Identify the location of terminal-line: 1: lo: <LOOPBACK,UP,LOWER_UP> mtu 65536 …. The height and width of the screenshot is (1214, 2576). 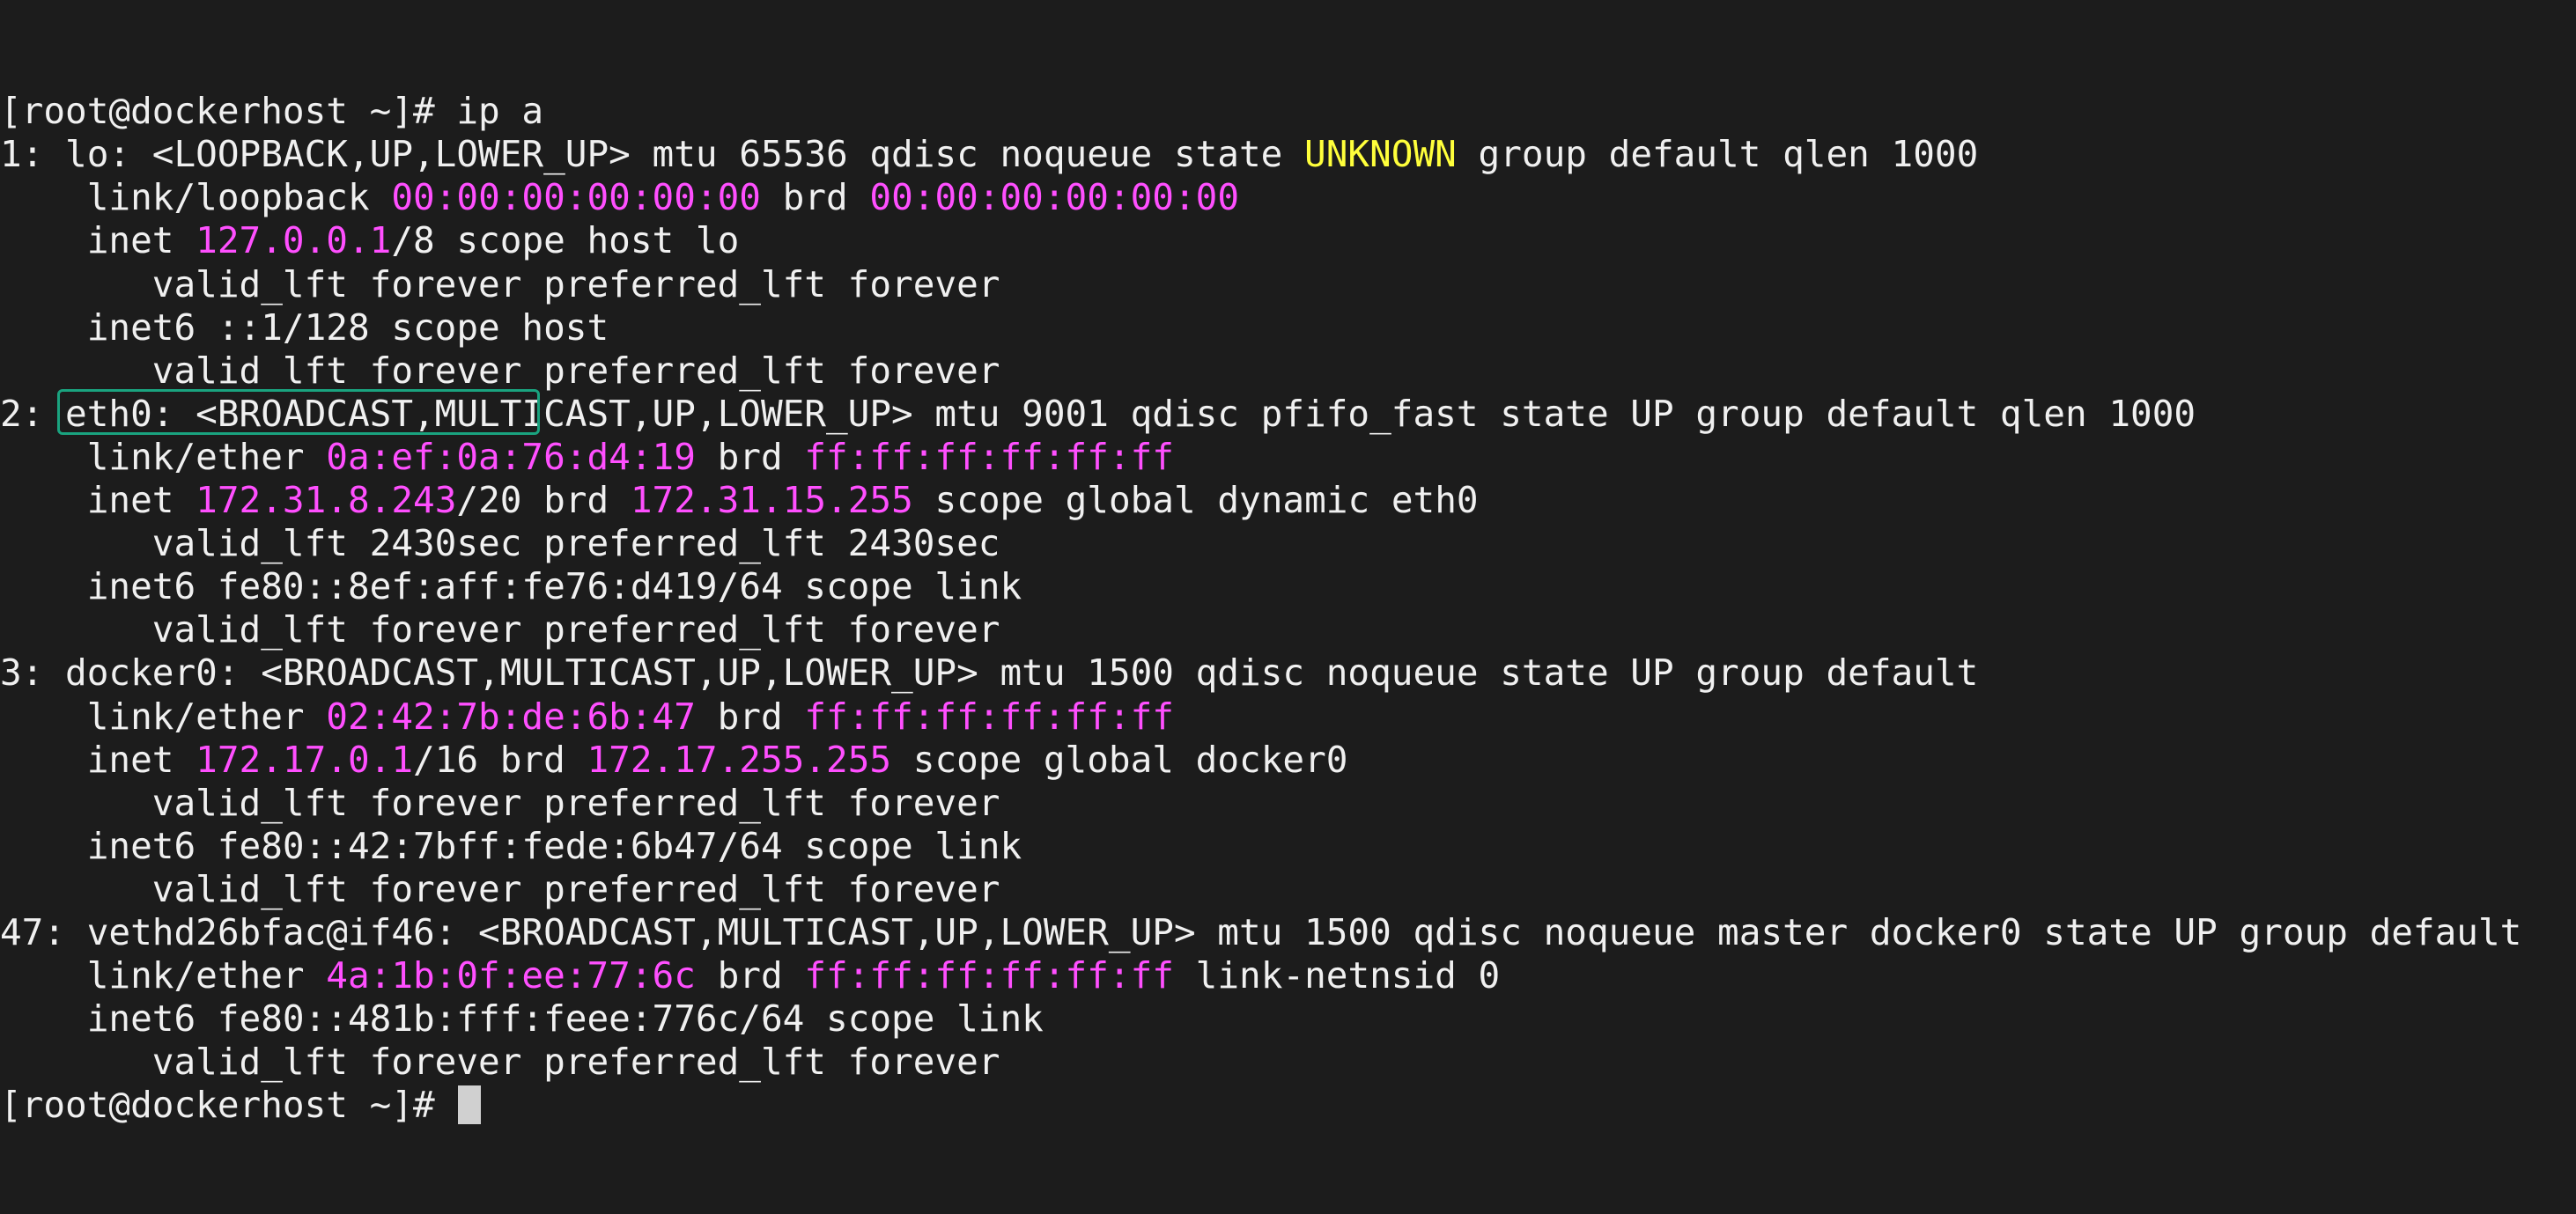
(1288, 154).